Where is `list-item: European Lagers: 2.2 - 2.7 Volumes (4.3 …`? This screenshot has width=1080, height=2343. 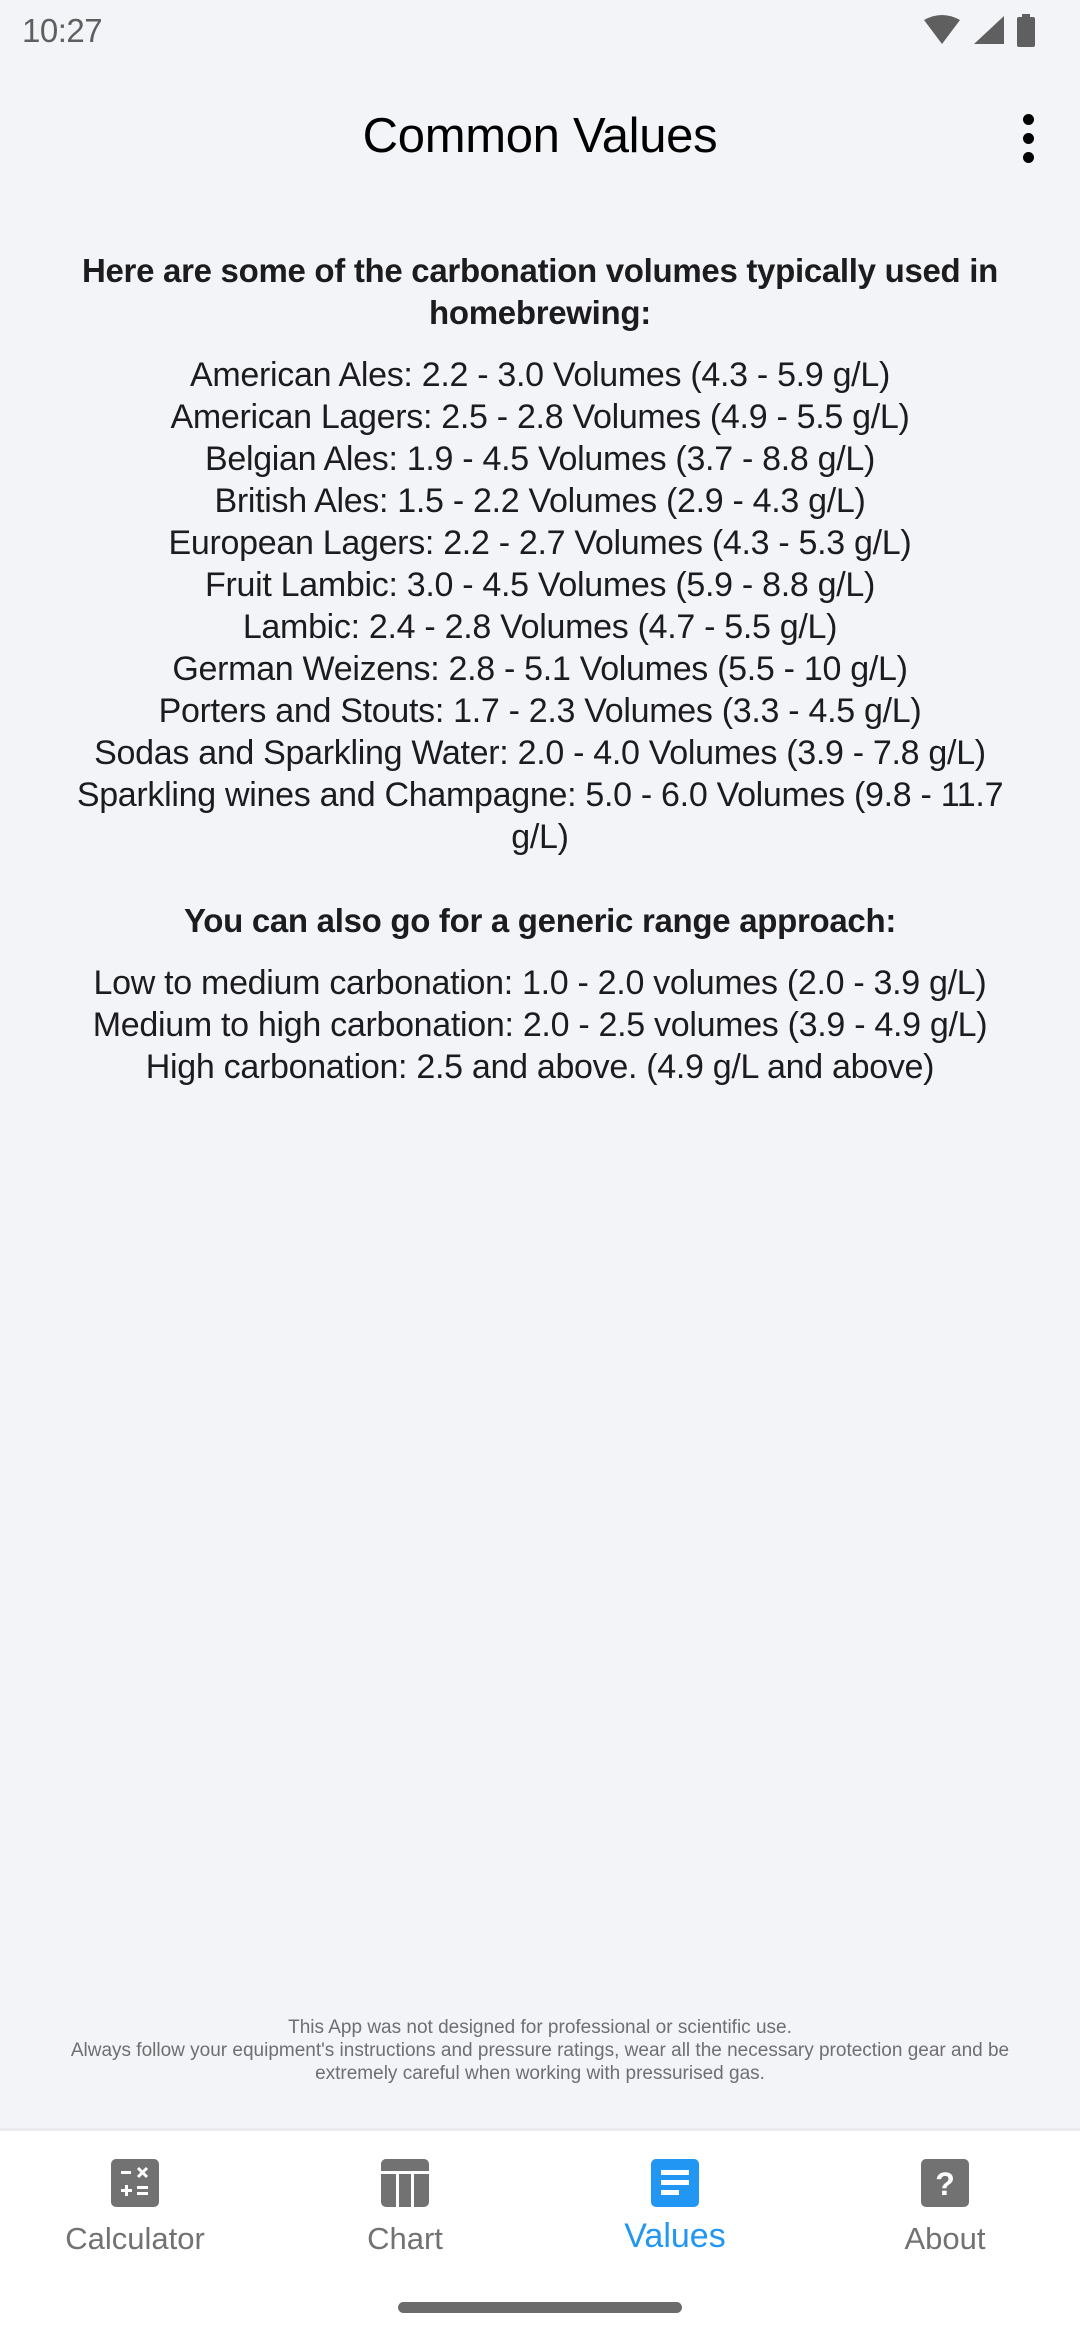 list-item: European Lagers: 2.2 - 2.7 Volumes (4.3 … is located at coordinates (540, 543).